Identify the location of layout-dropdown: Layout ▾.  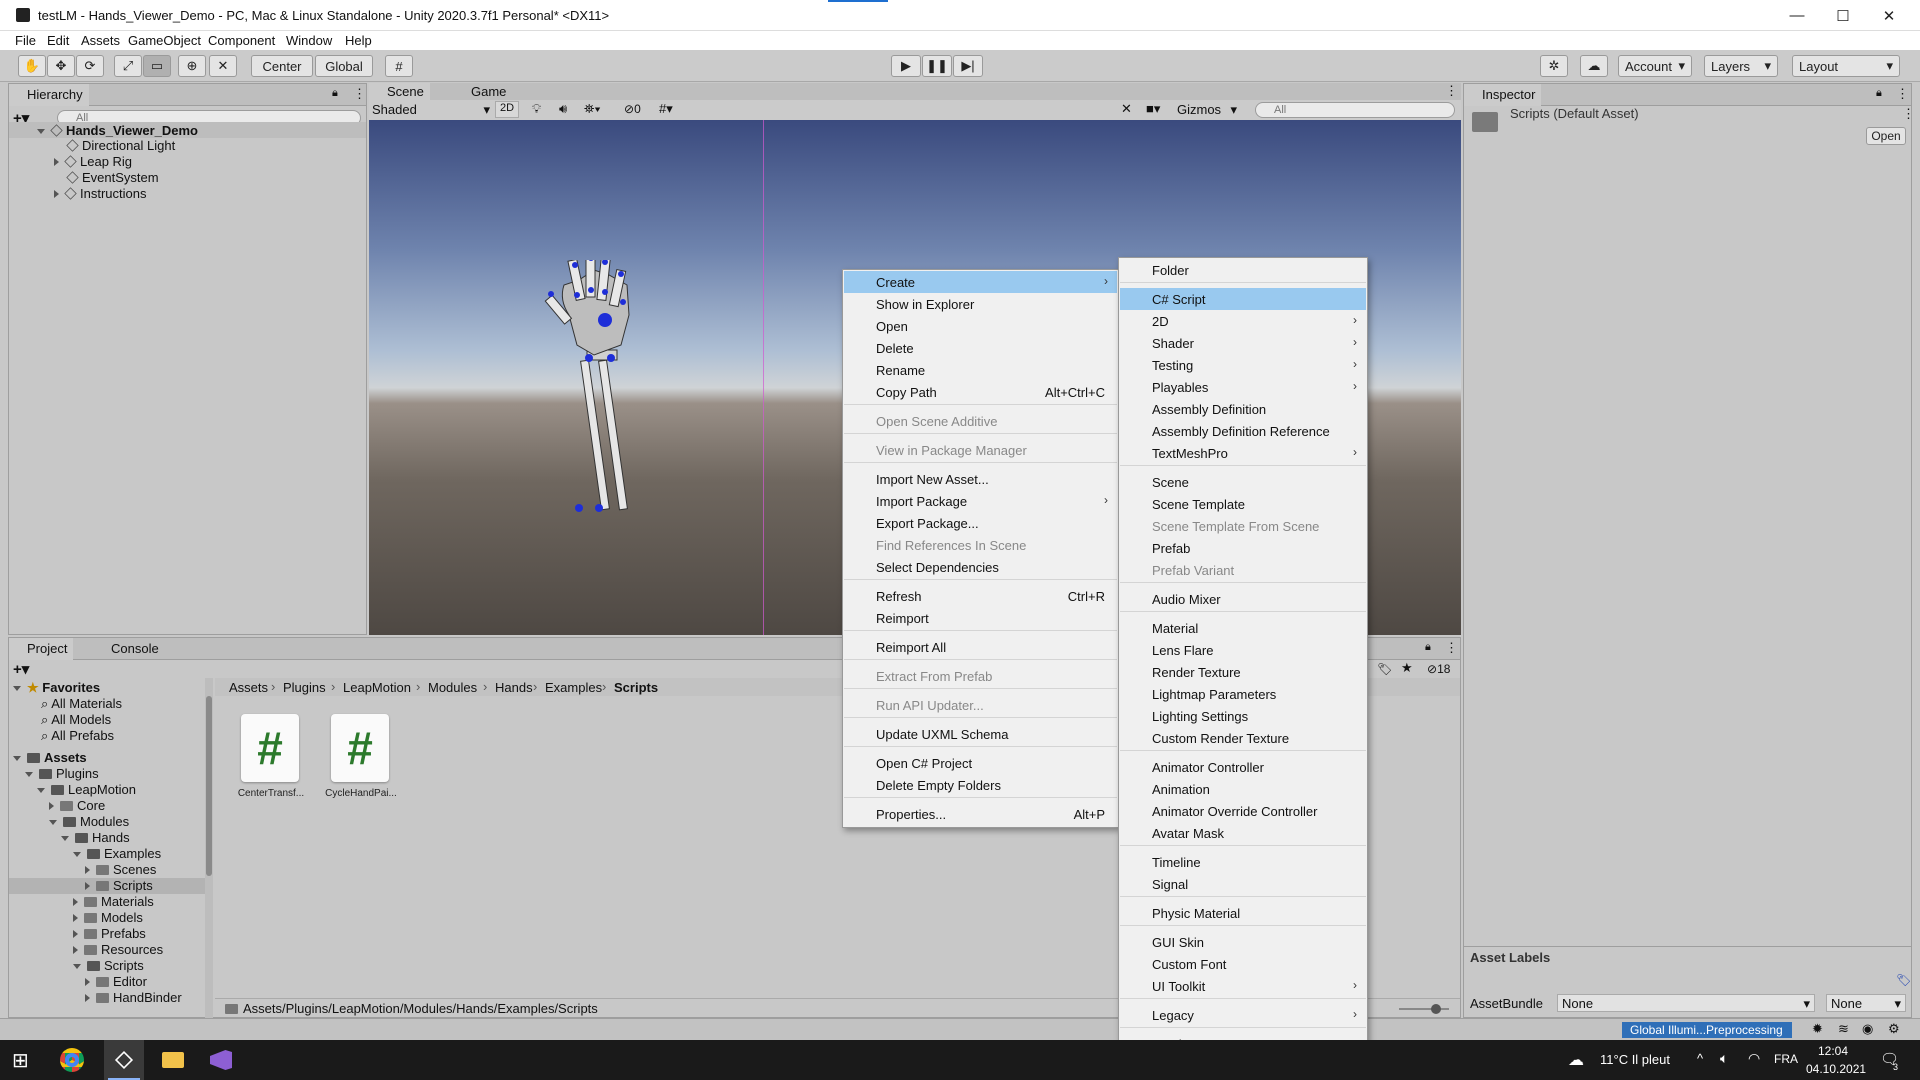
(1846, 66).